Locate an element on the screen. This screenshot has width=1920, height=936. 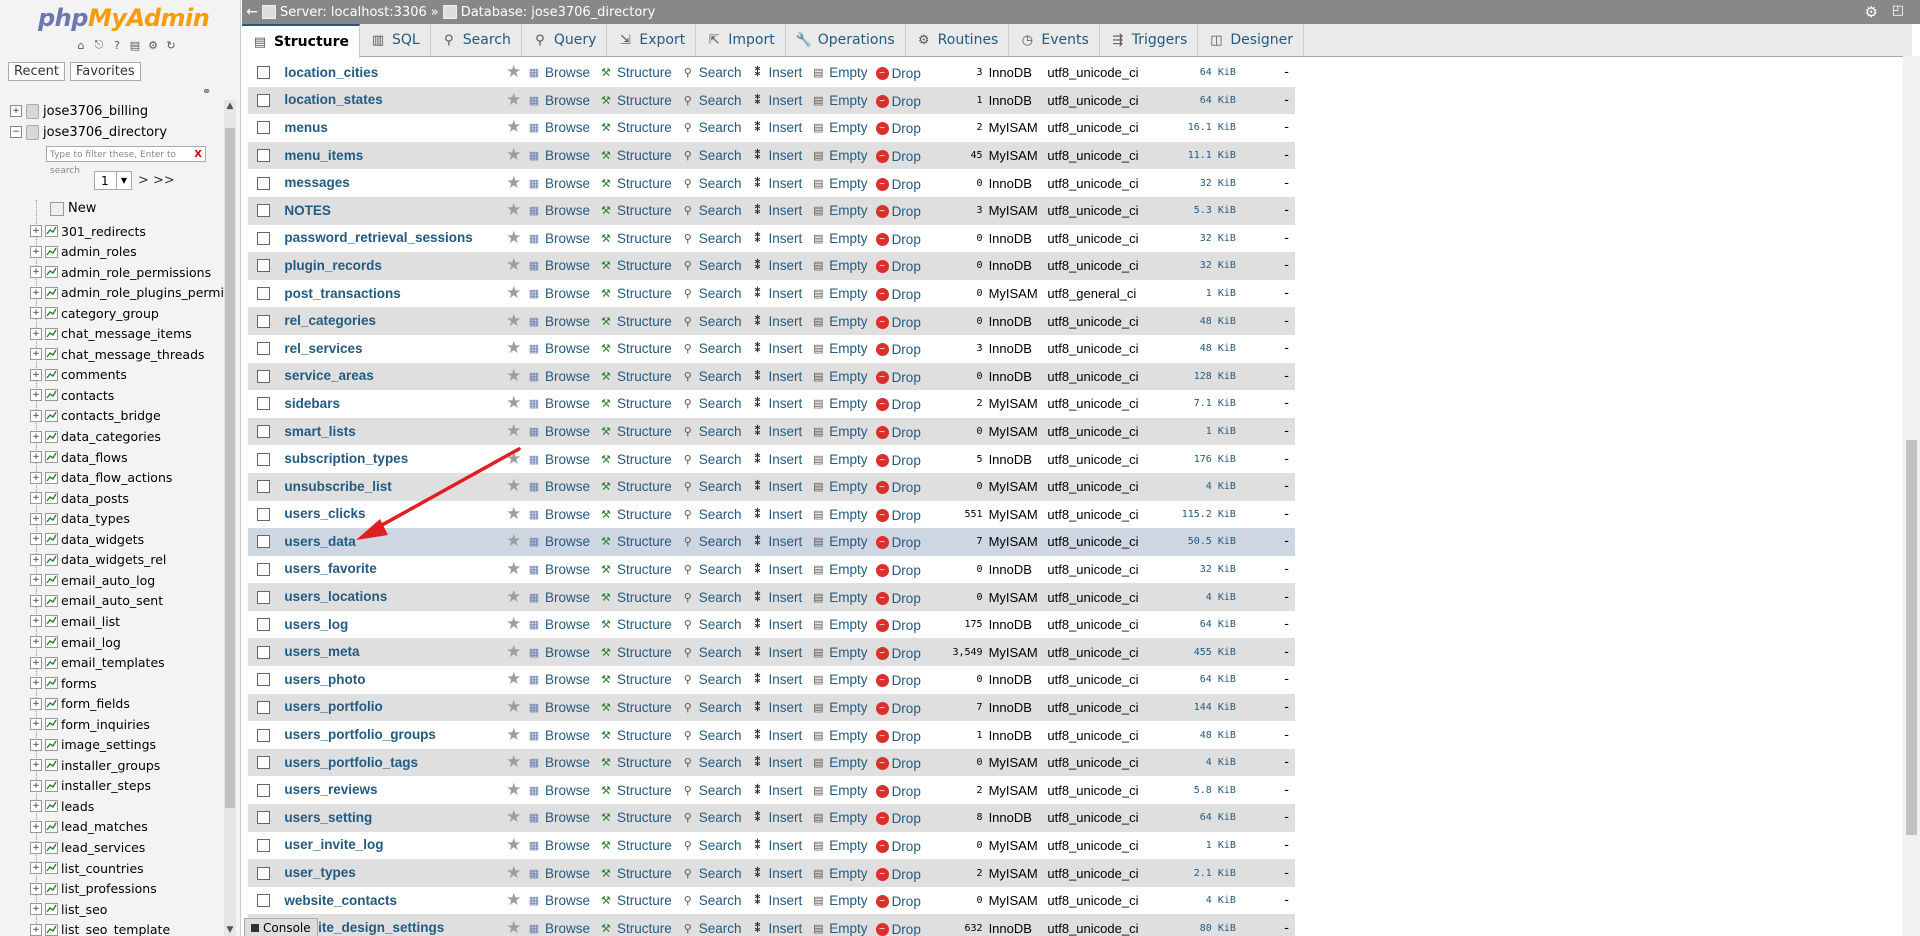
sidebar-table-name: form_inquiries is located at coordinates (105, 724).